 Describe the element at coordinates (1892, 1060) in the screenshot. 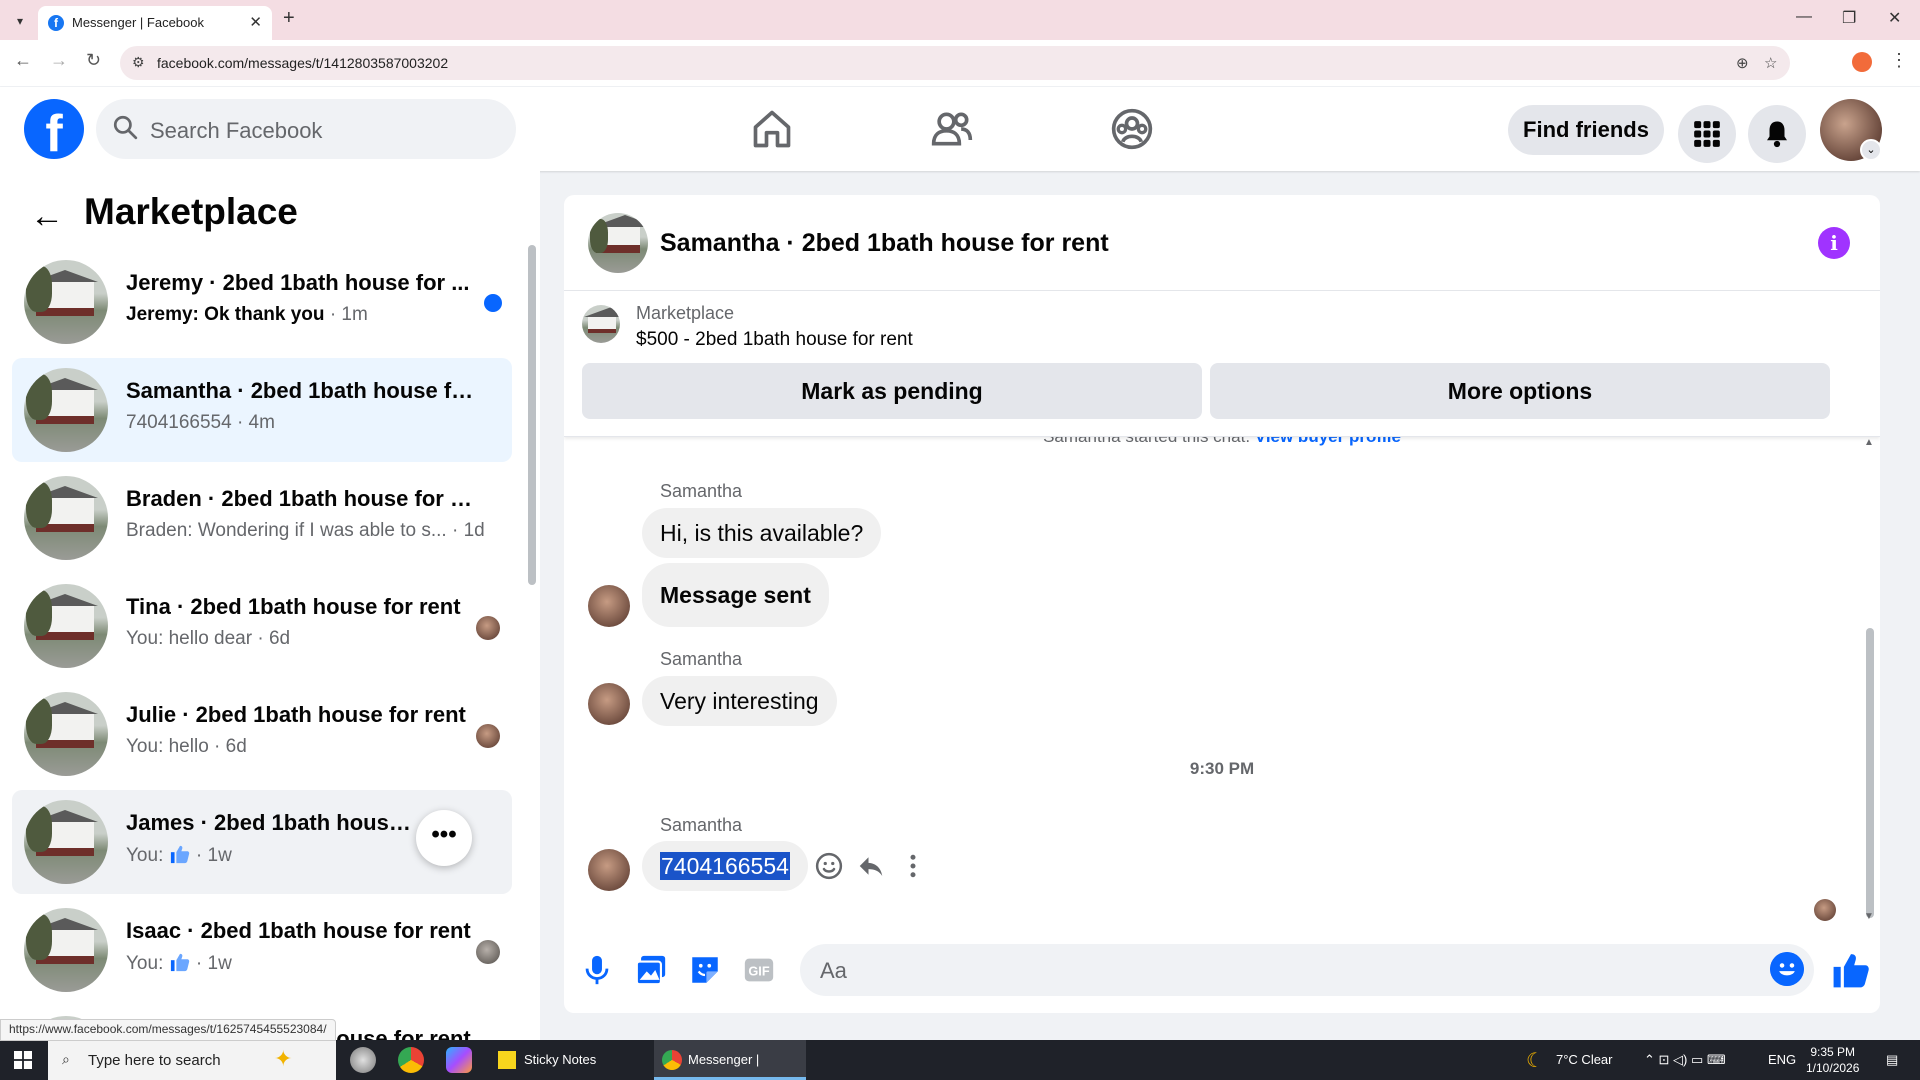

I see `notification-center-icon: ▤` at that location.